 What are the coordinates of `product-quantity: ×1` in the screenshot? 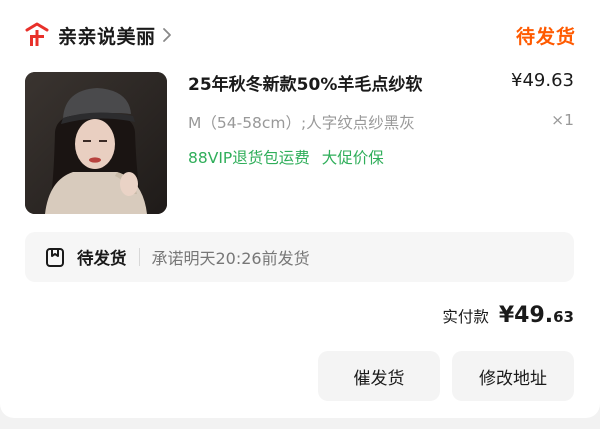 It's located at (562, 120).